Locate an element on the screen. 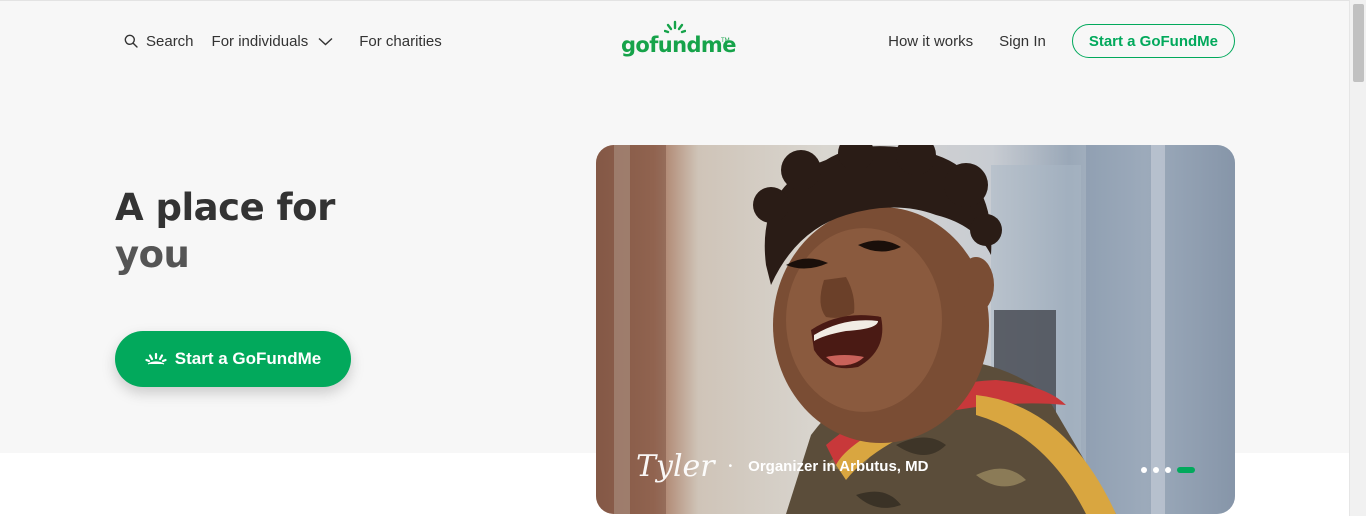  search-link: Search is located at coordinates (159, 41).